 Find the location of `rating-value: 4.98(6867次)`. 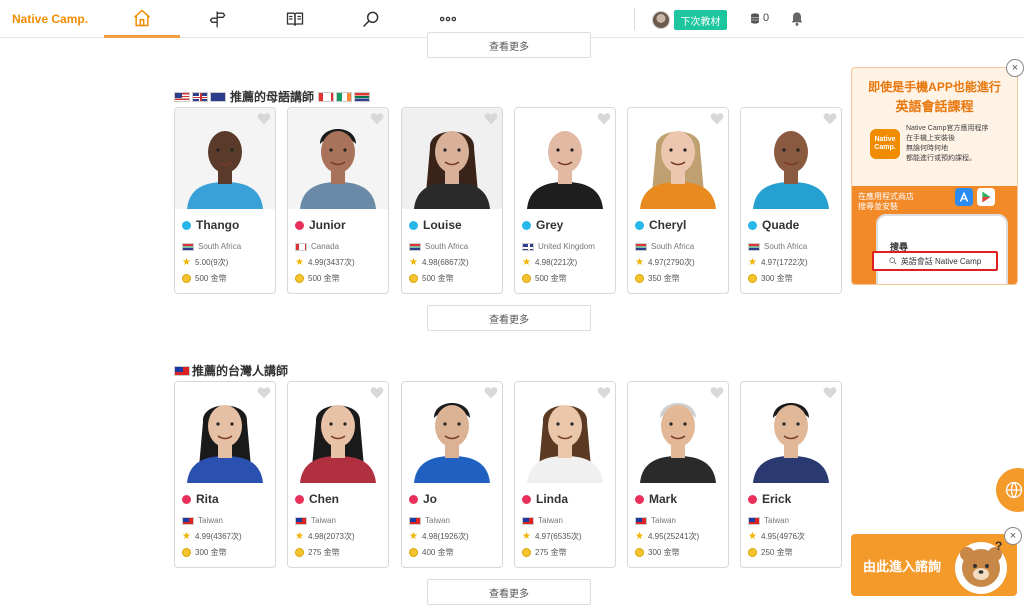

rating-value: 4.98(6867次) is located at coordinates (445, 262).